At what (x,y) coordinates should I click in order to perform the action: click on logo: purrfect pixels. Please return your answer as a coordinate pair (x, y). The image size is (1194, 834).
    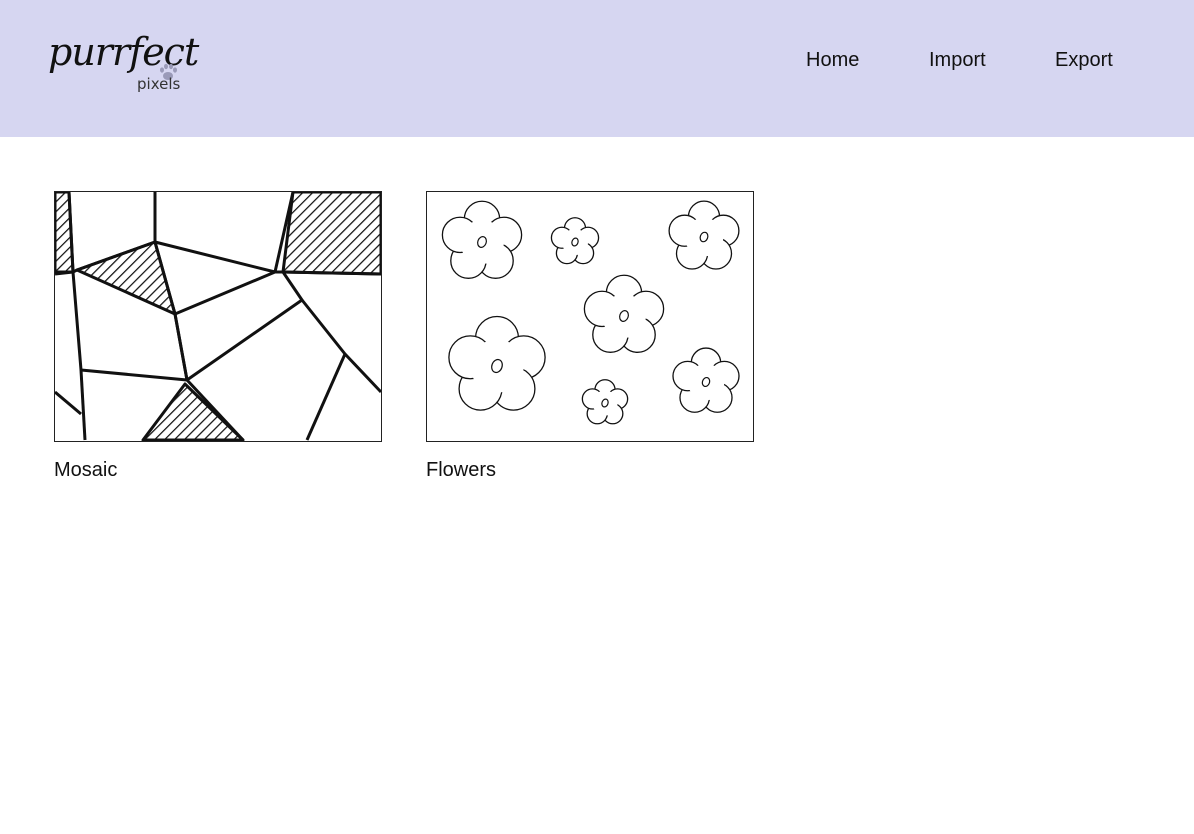
    Looking at the image, I should click on (122, 65).